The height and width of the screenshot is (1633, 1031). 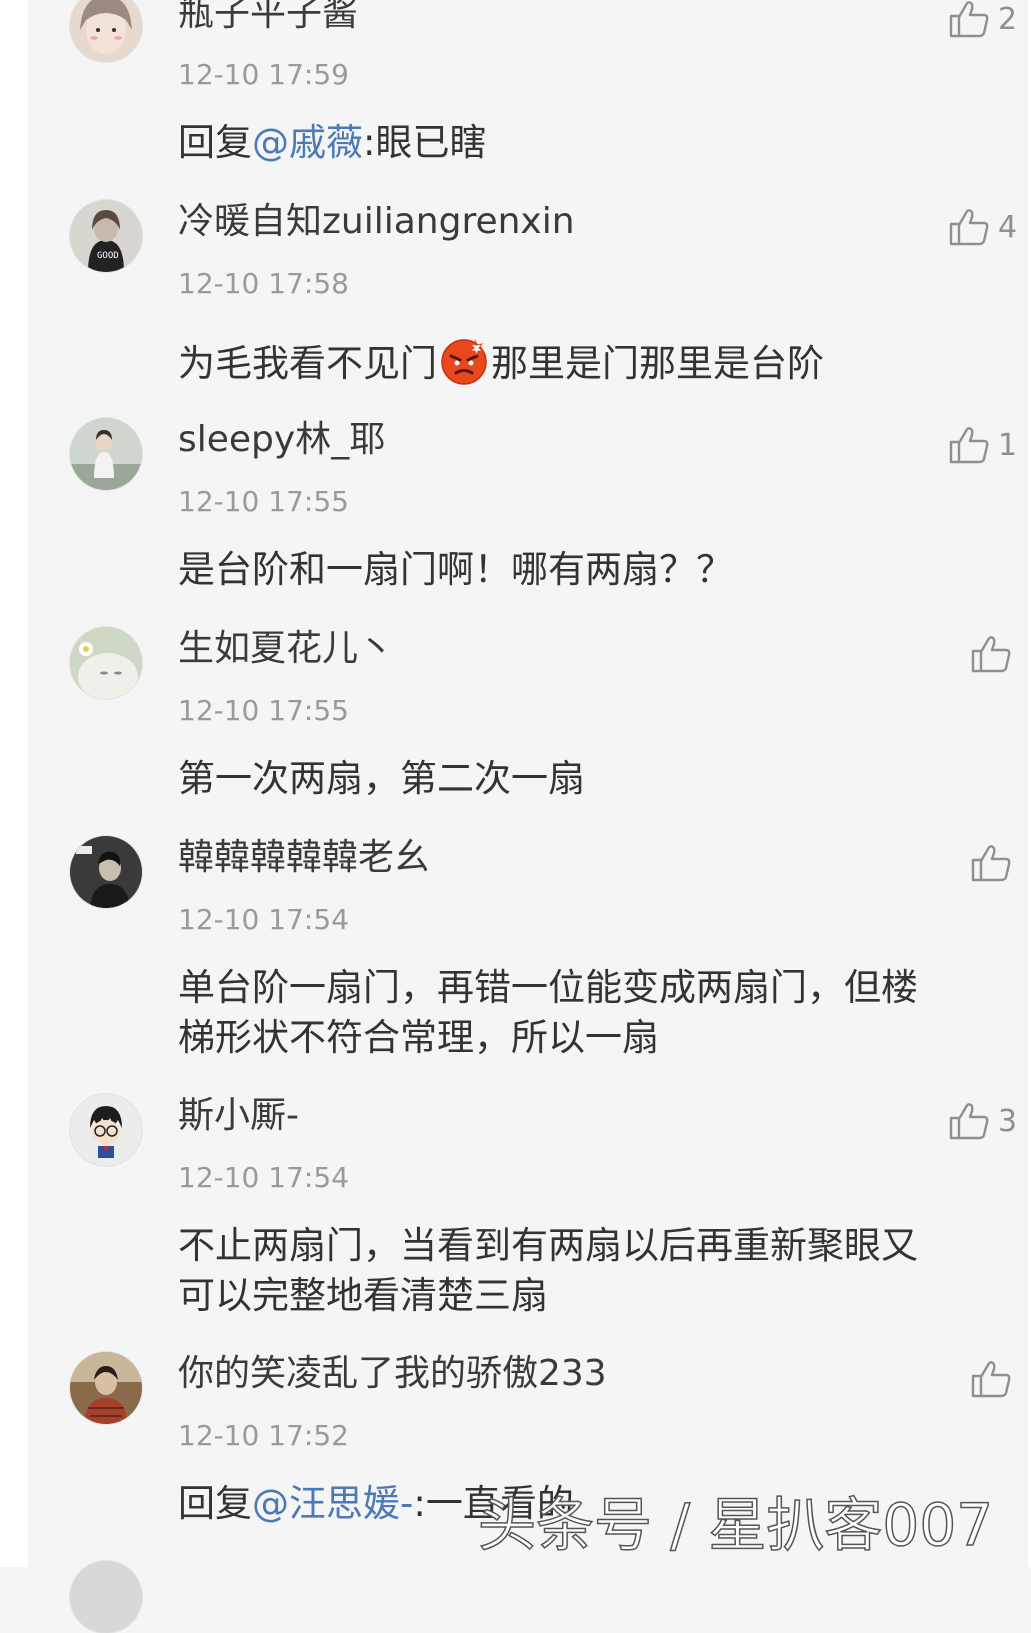 I want to click on comment-text: 是台阶和一扇门啊！哪有两扇？？, so click(x=455, y=569).